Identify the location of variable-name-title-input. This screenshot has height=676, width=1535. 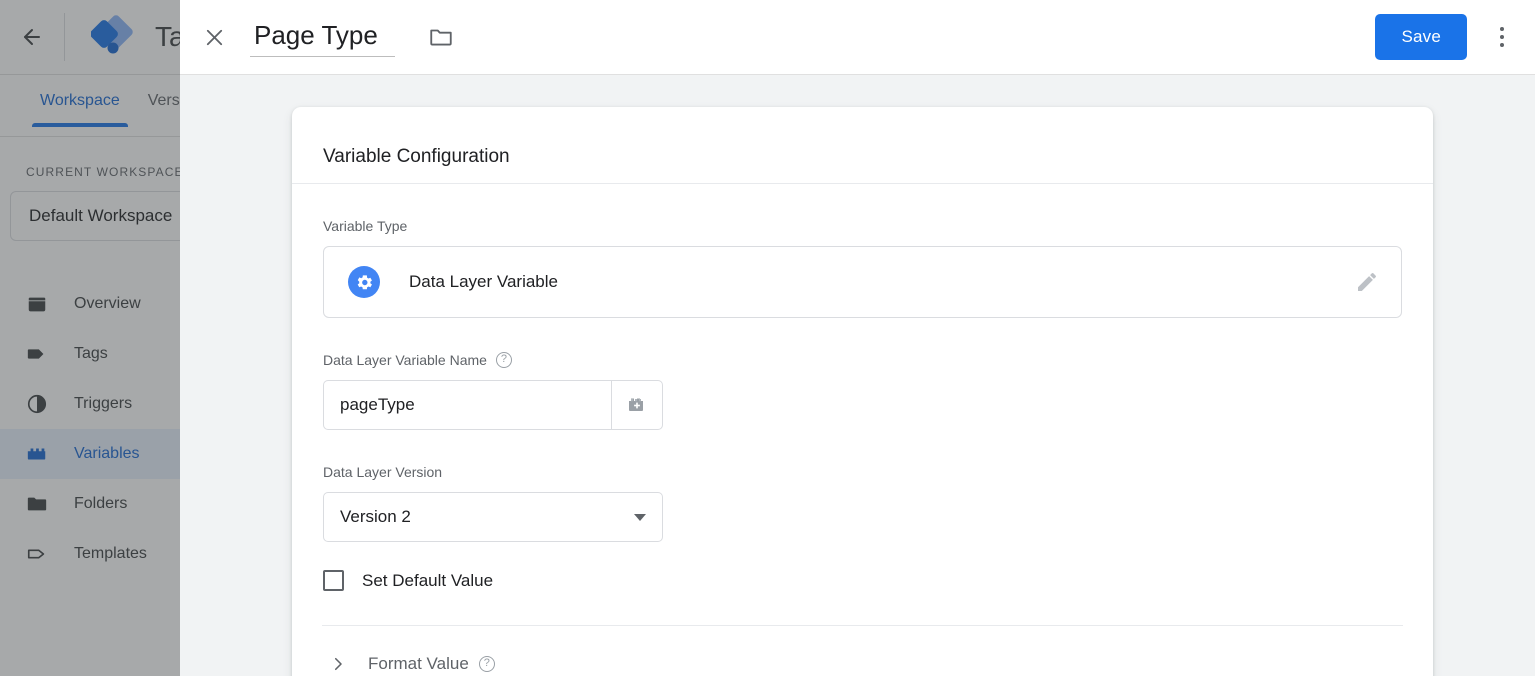
(322, 37).